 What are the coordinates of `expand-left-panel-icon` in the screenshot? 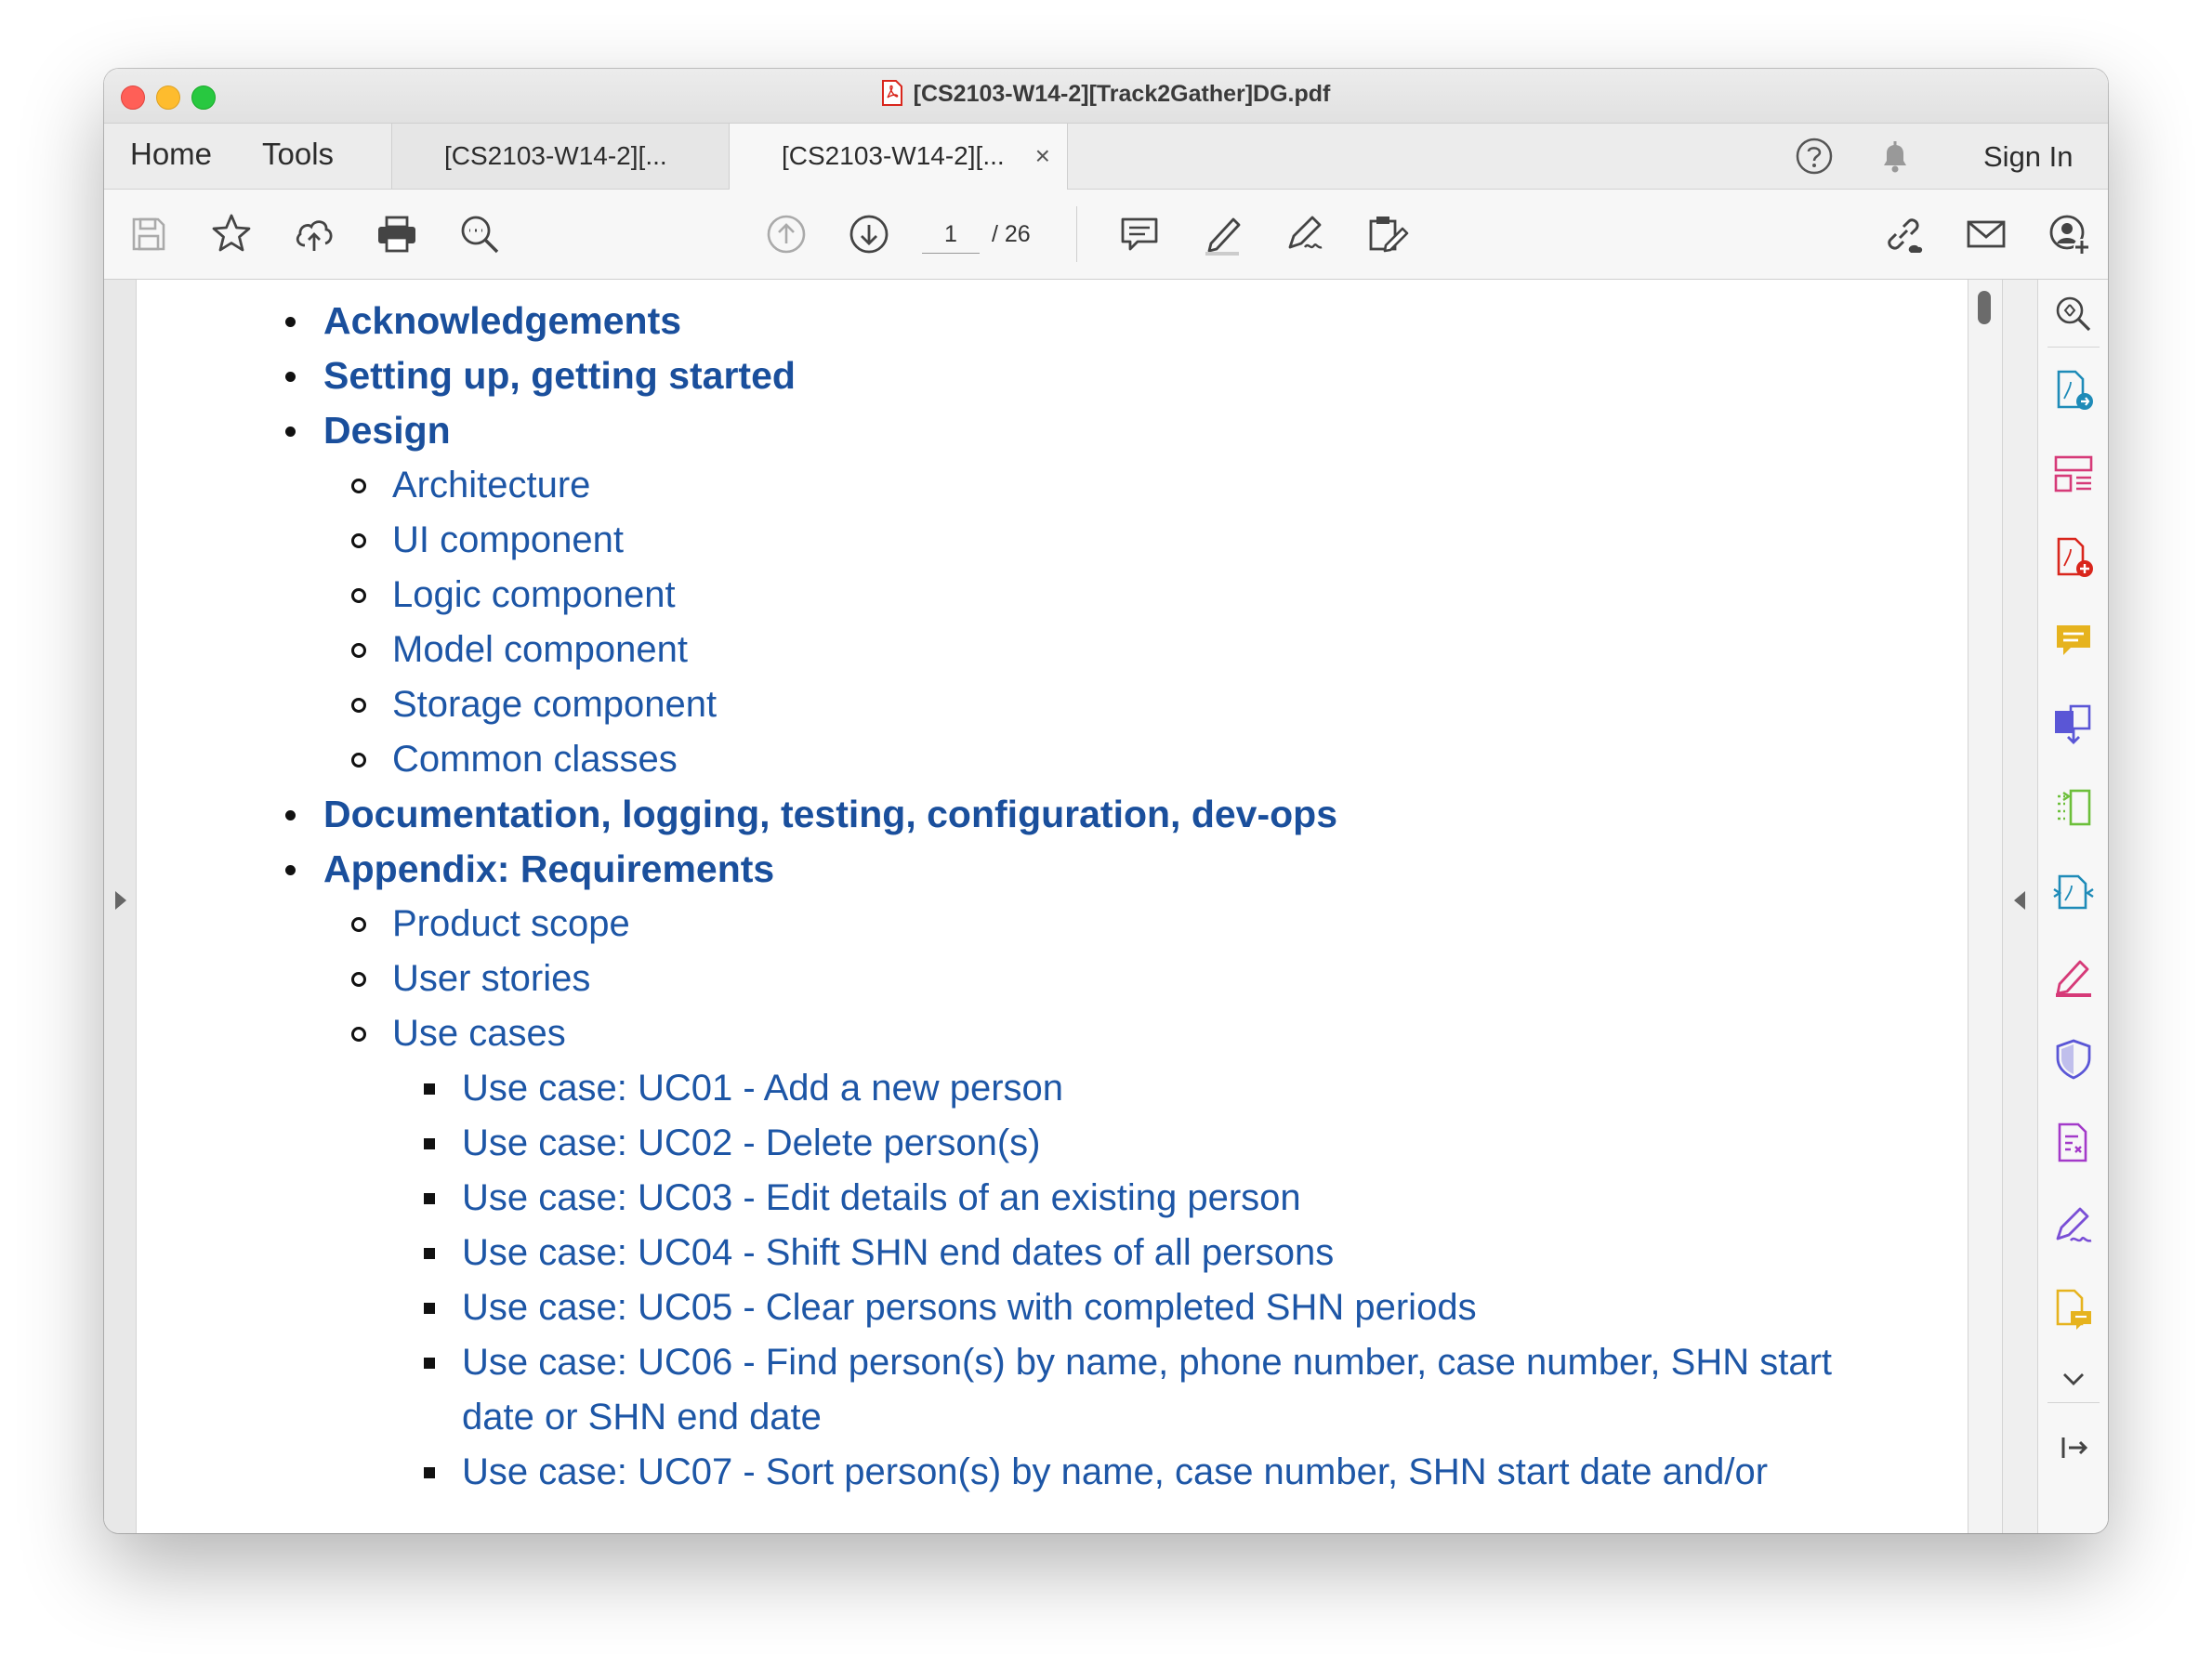 It's located at (121, 900).